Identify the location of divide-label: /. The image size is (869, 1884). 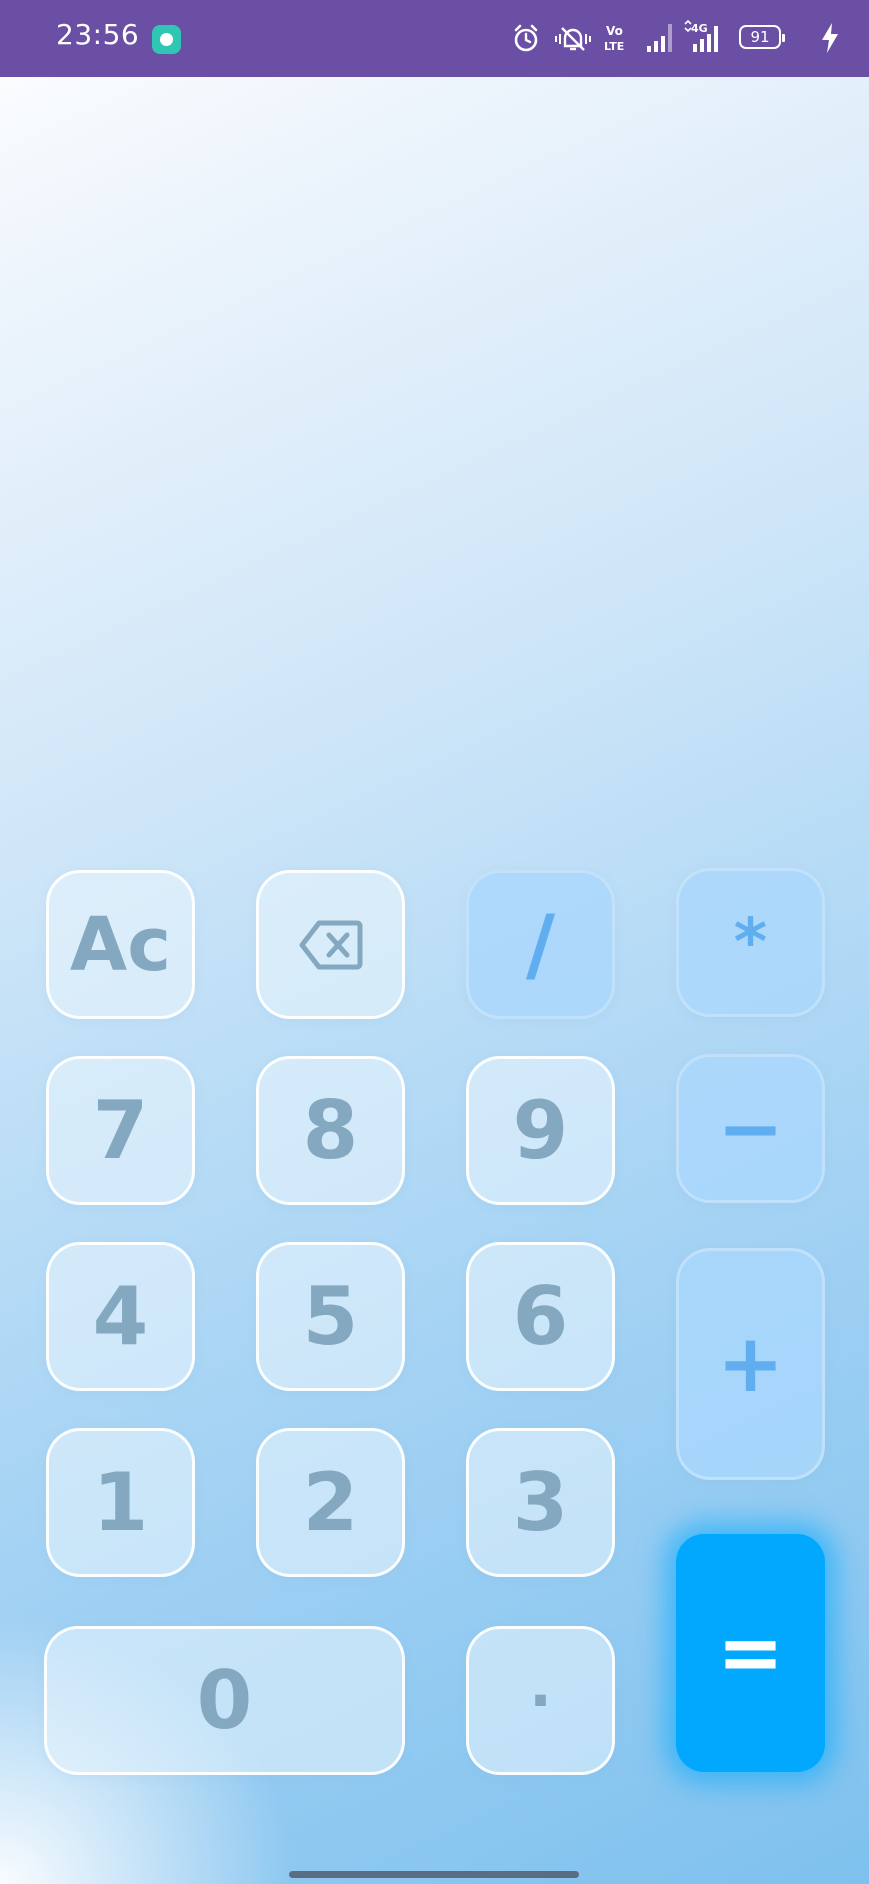
(540, 944).